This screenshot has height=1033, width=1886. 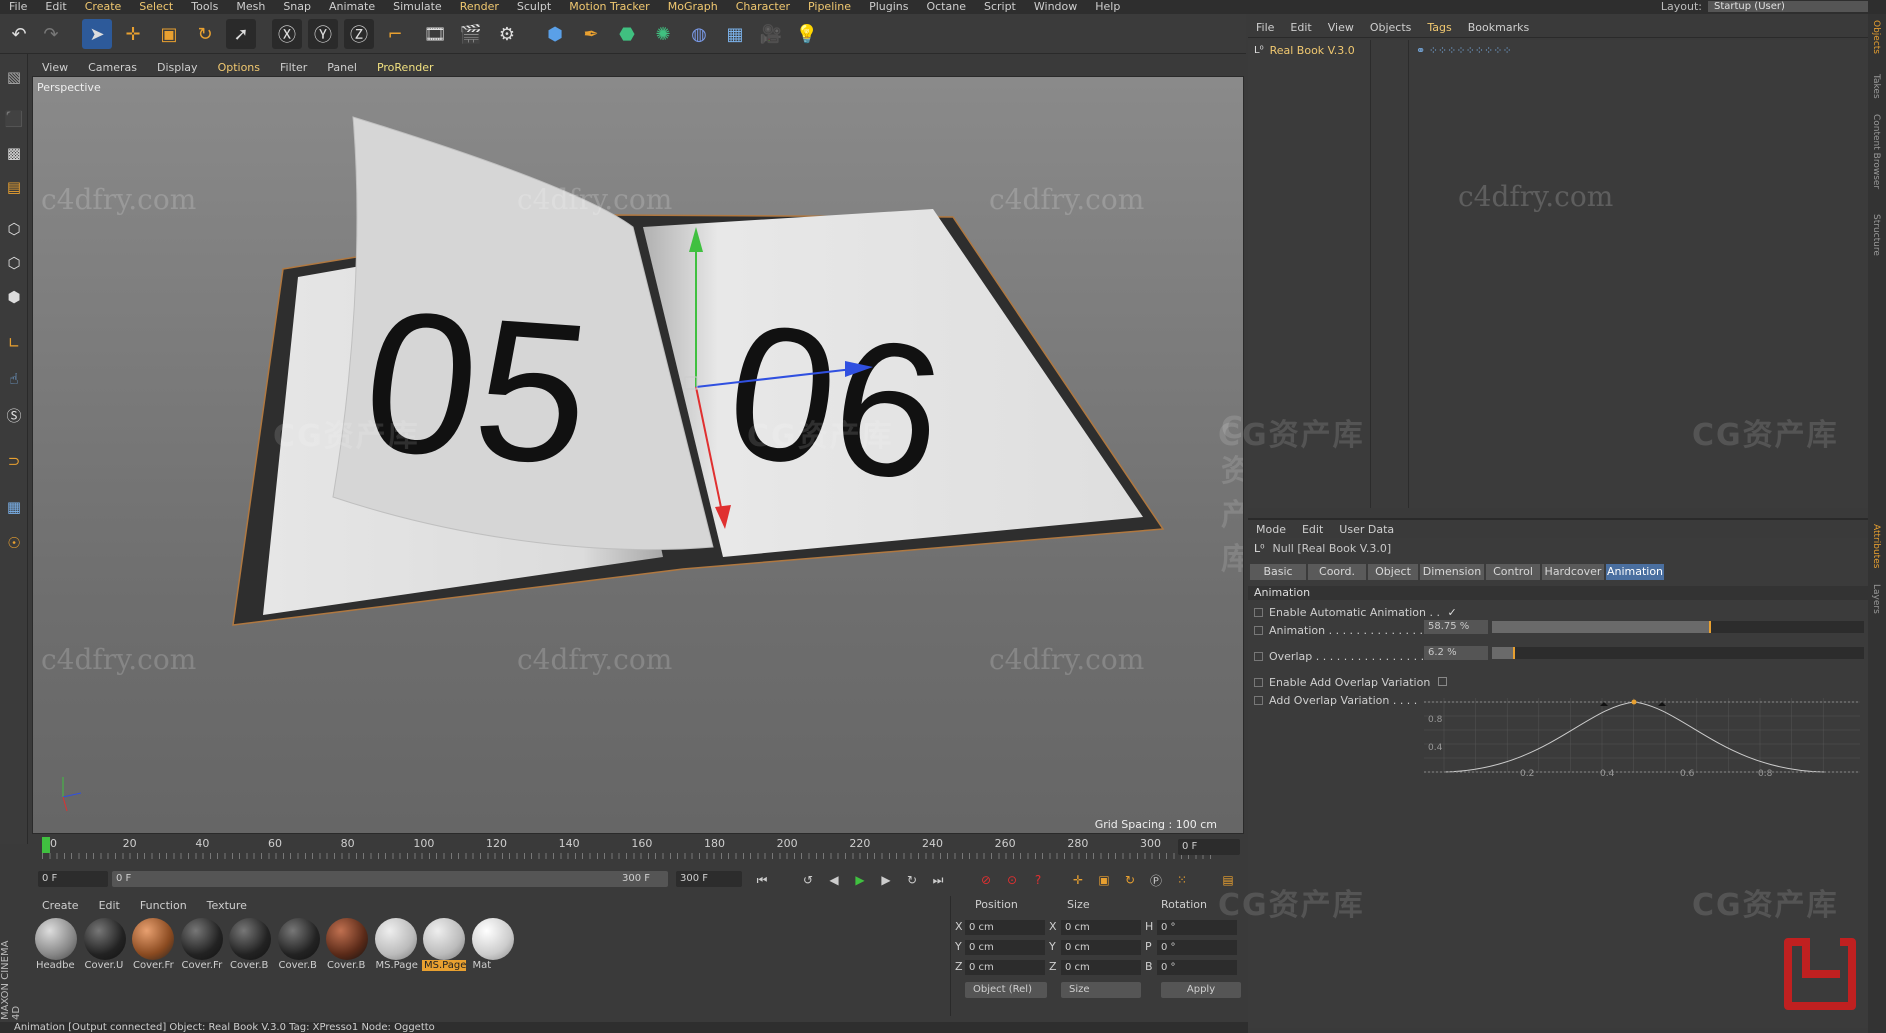 What do you see at coordinates (699, 34) in the screenshot?
I see `deformer-icon: ◍` at bounding box center [699, 34].